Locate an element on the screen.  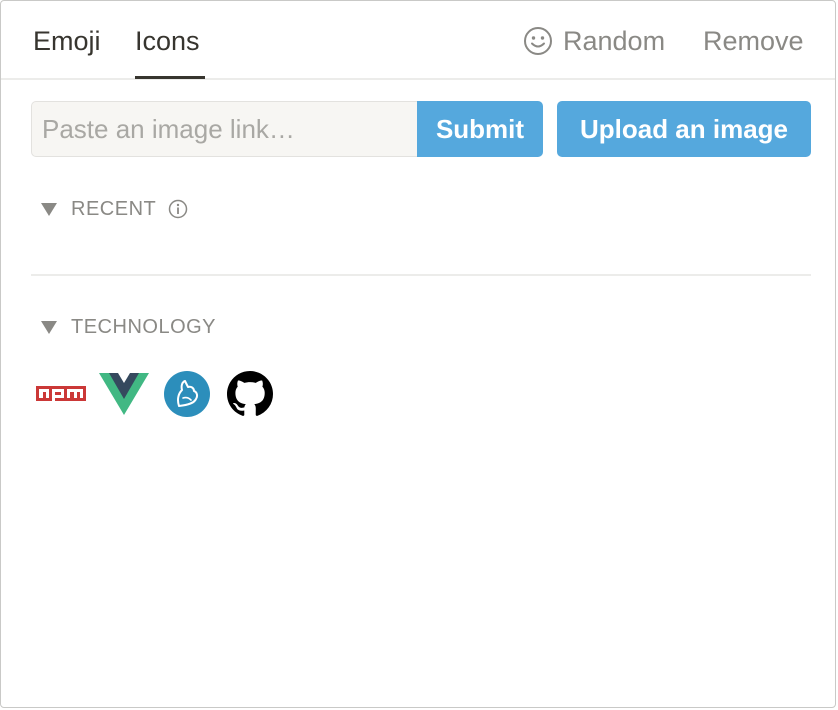
section-divider is located at coordinates (421, 275).